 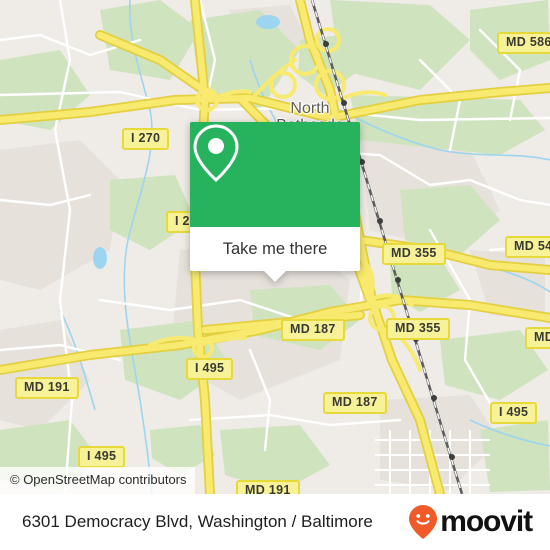 I want to click on road-shield-i-495-c: I 495, so click(x=102, y=457).